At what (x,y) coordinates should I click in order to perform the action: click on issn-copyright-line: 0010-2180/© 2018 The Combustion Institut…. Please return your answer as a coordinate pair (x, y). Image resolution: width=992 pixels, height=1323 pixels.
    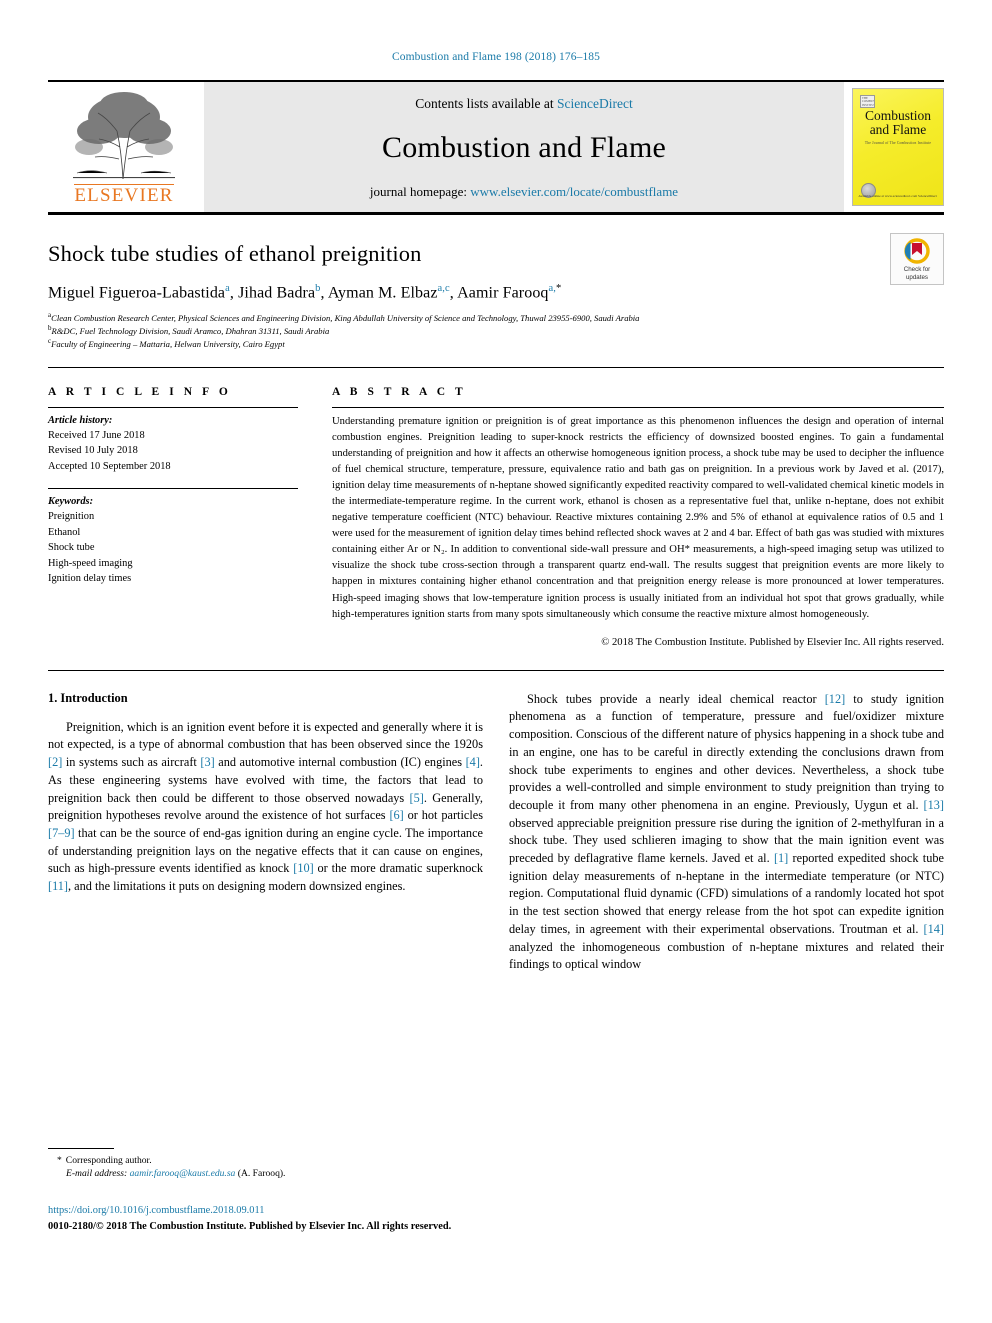
    Looking at the image, I should click on (250, 1226).